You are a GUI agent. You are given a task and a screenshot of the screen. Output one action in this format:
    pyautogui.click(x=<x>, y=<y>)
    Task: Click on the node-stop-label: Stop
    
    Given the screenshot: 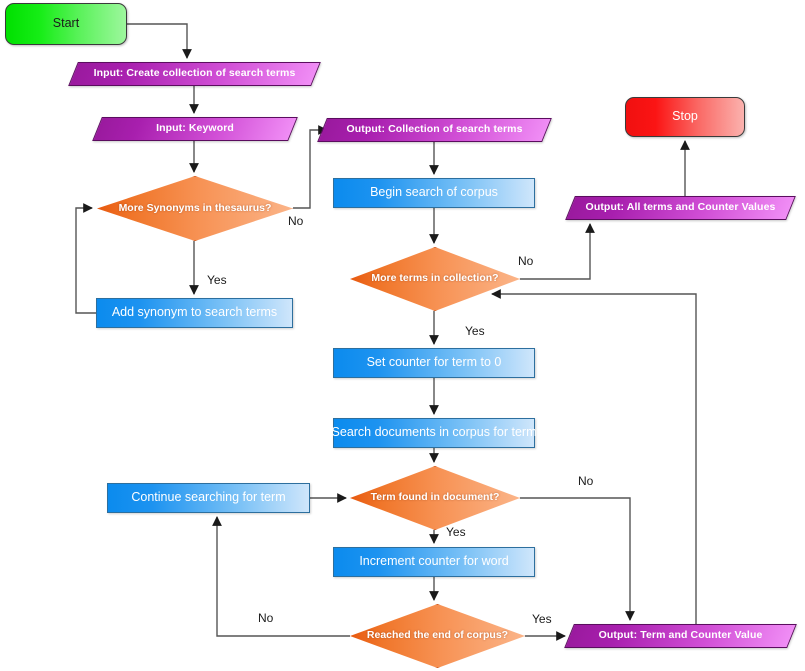 What is the action you would take?
    pyautogui.click(x=685, y=116)
    